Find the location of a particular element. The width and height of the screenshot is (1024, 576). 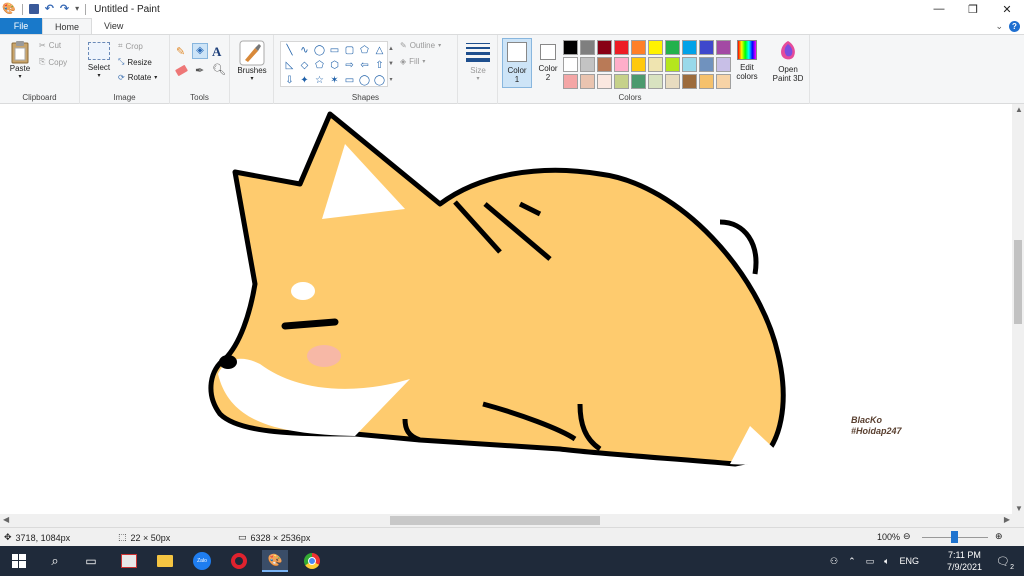

shape-option: ✶ is located at coordinates (334, 80).